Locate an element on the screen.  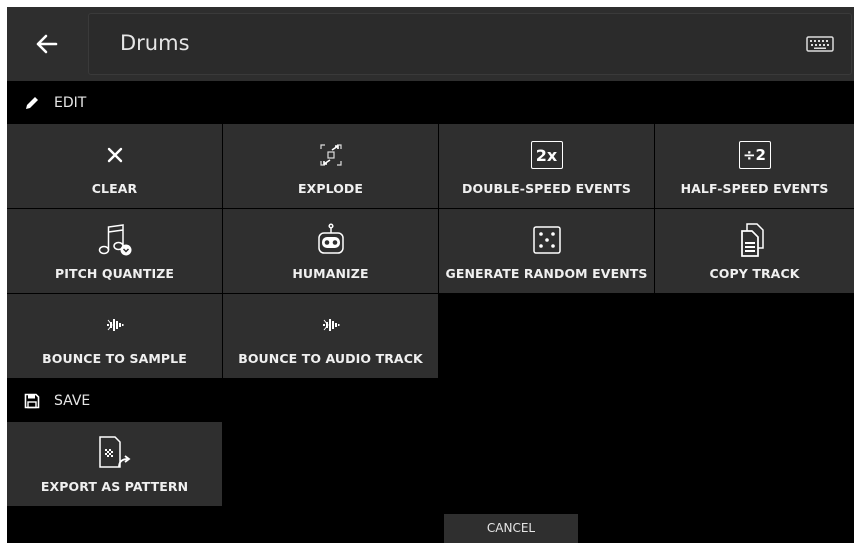
bounce-to-sample-button: BOUNCE TO SAMPLE is located at coordinates (114, 336).